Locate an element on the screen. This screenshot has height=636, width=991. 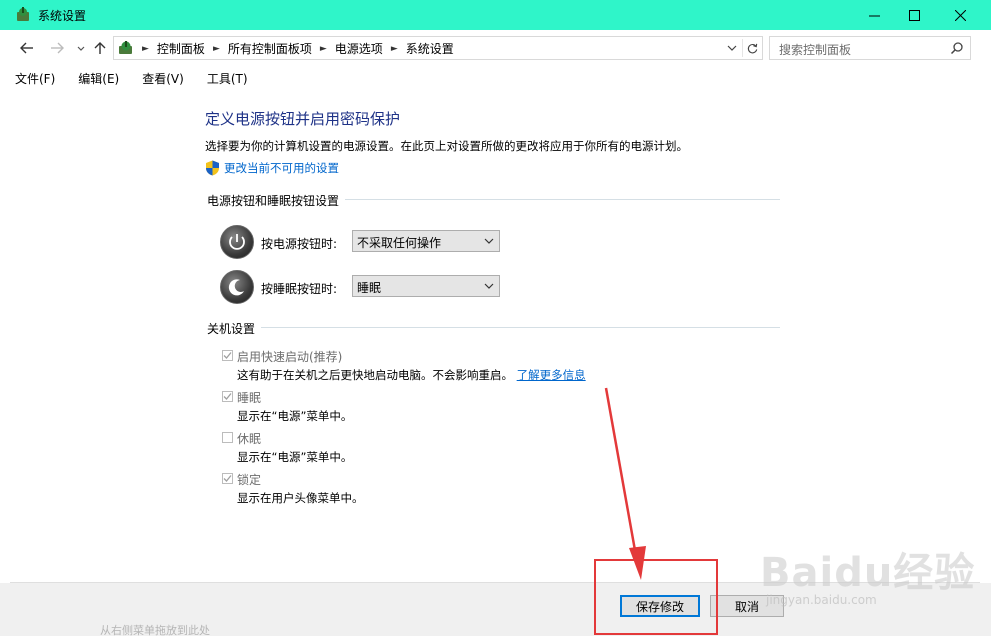
change-unavailable-settings-link: 更改当前不可用的设置 is located at coordinates (272, 168).